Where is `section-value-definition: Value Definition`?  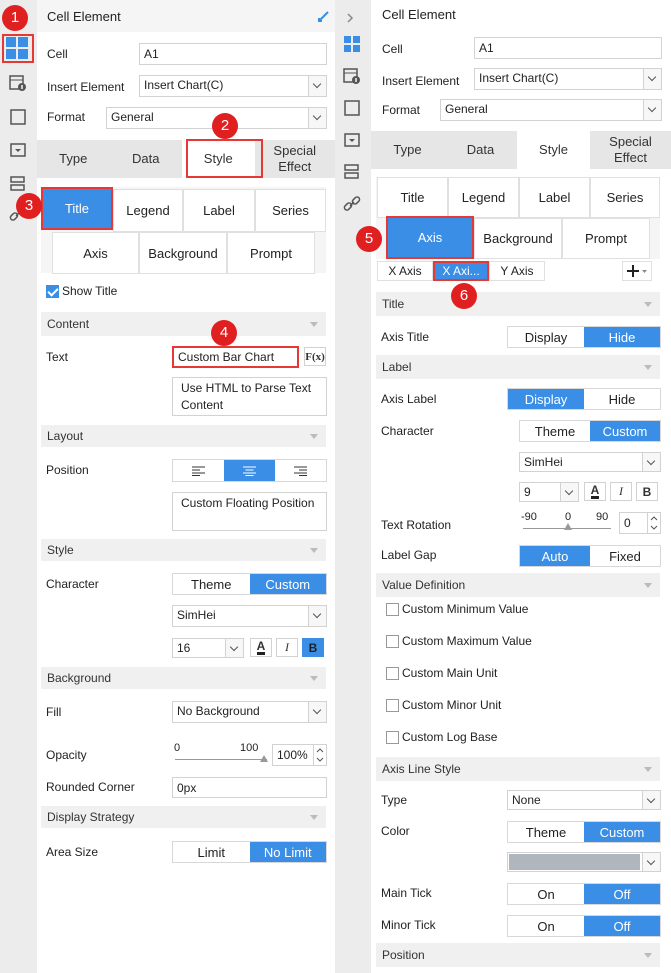 section-value-definition: Value Definition is located at coordinates (518, 585).